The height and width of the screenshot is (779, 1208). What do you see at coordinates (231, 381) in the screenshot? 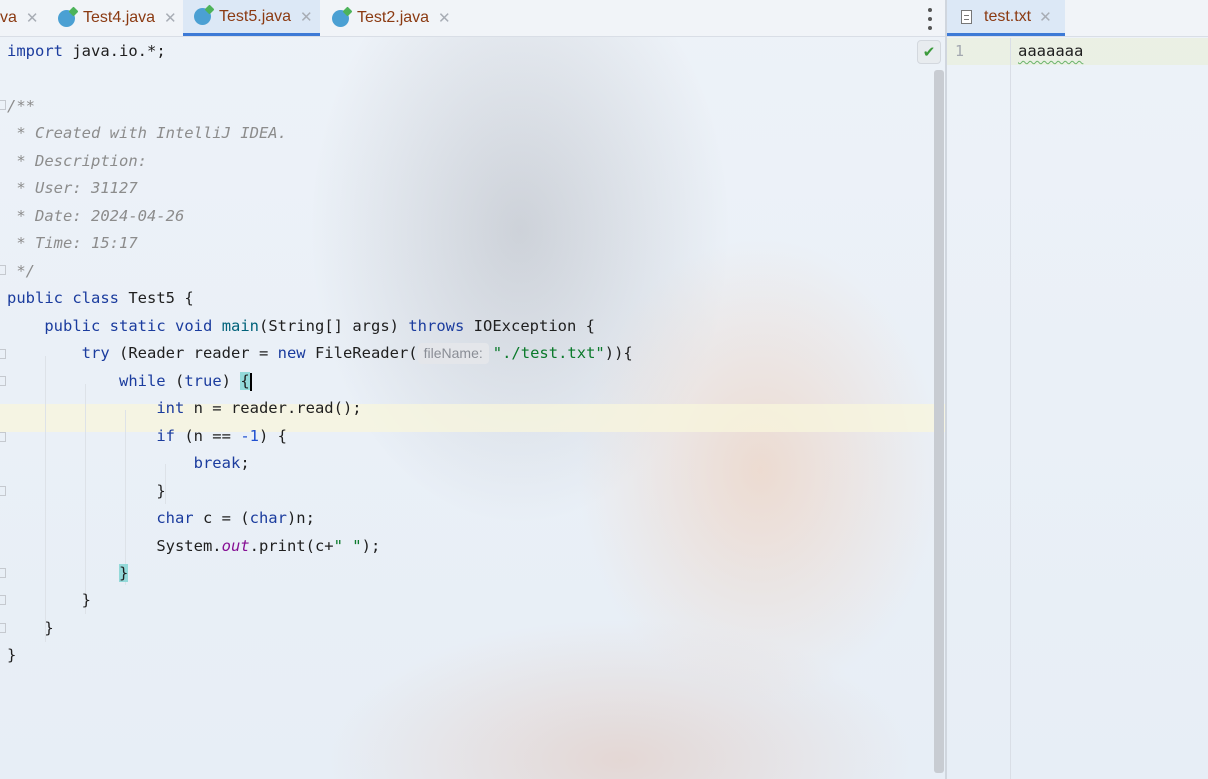
I see `code-text: )` at bounding box center [231, 381].